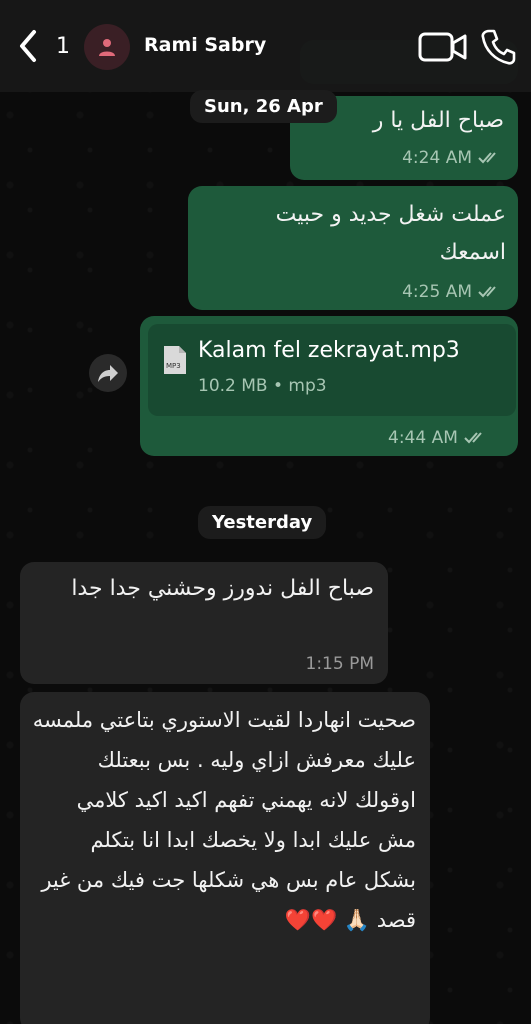 Image resolution: width=531 pixels, height=1024 pixels. I want to click on message-text: صباح الفل يا ر, so click(438, 120).